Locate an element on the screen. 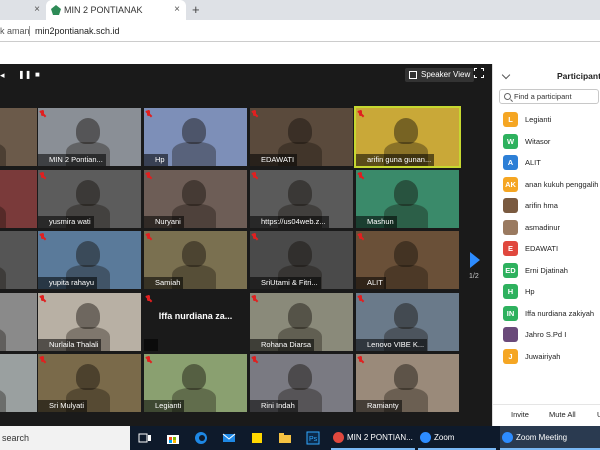 The image size is (600, 450). video-tile: Nuryani is located at coordinates (195, 199).